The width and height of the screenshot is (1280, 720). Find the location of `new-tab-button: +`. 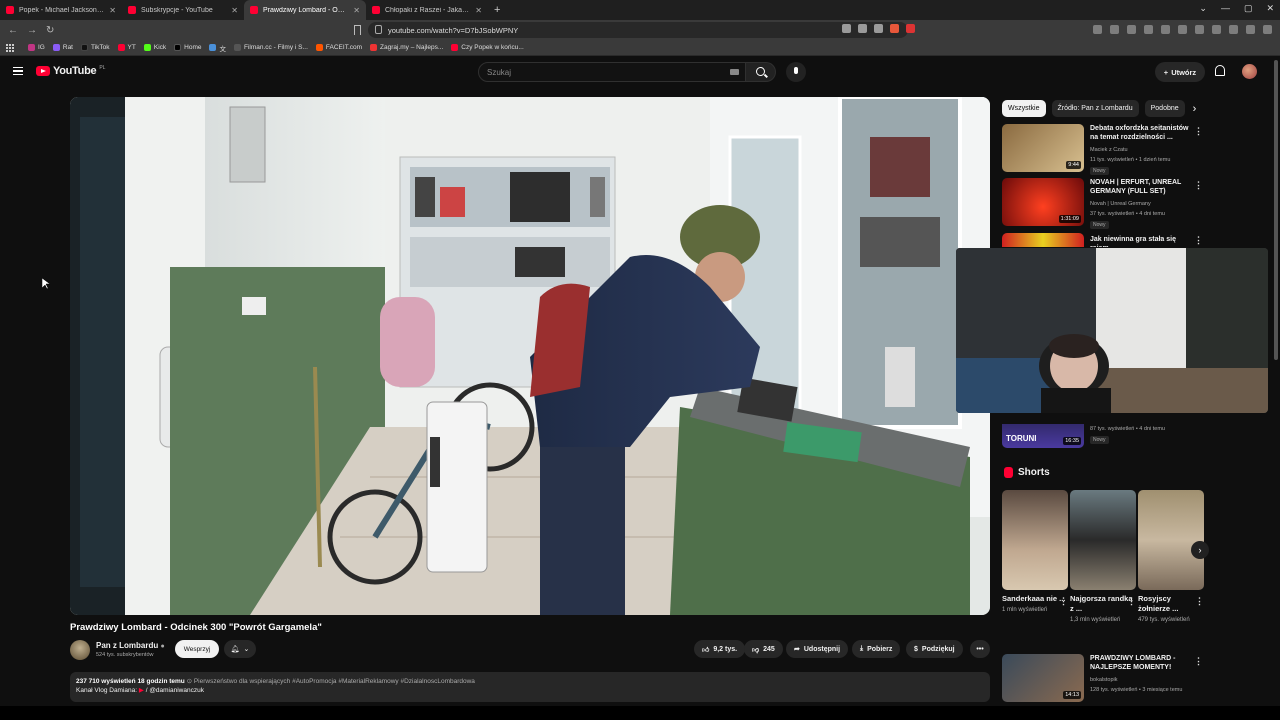

new-tab-button: + is located at coordinates (497, 10).